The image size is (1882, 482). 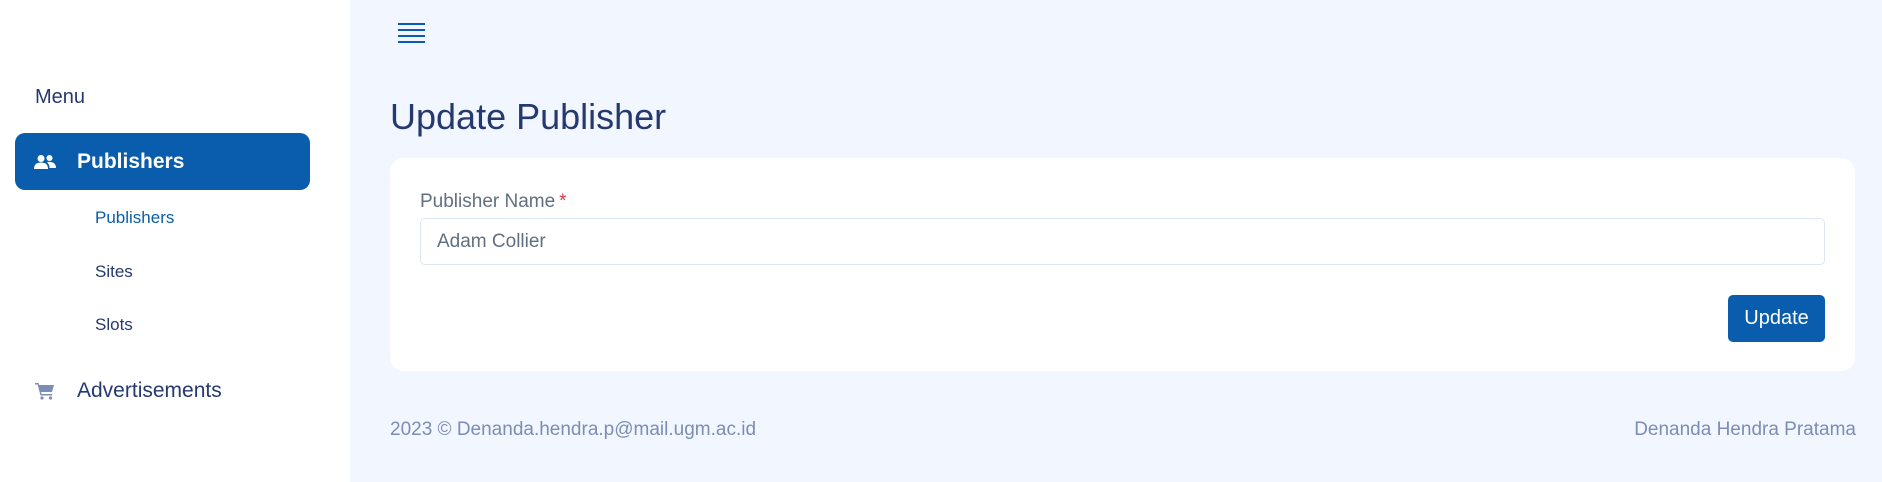 I want to click on sidebar-item-publishers: Publishers, so click(x=162, y=161).